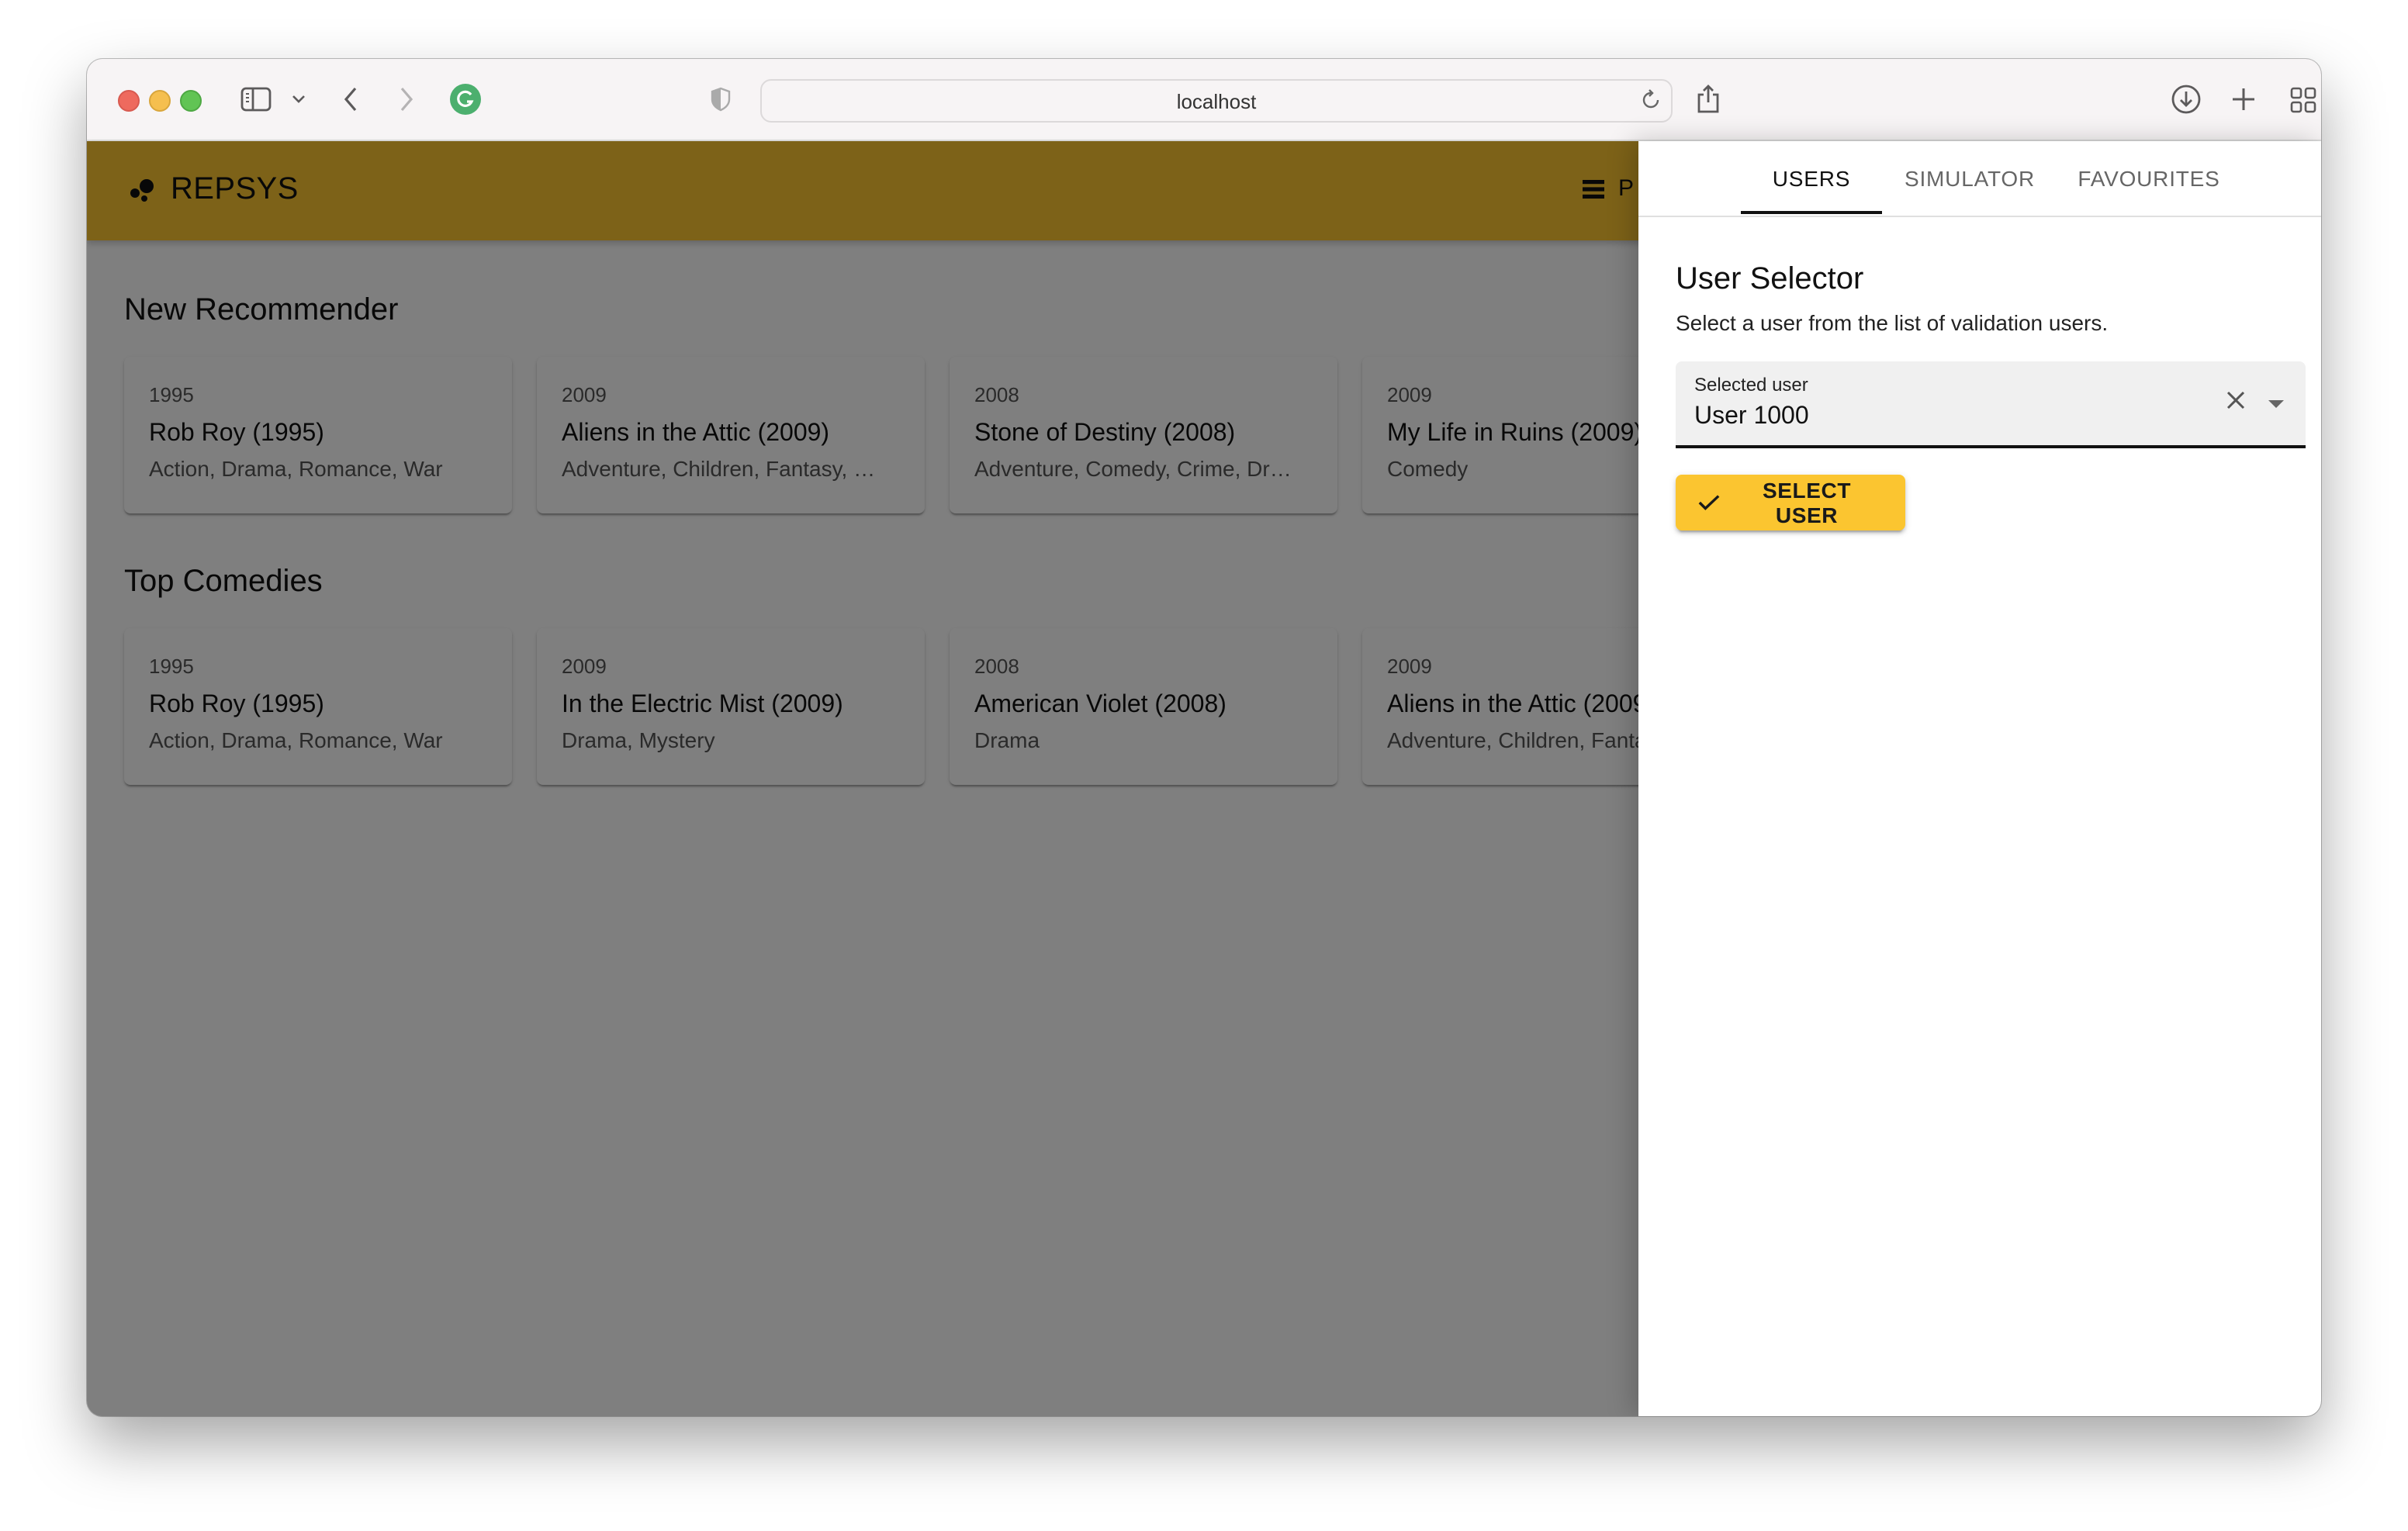  What do you see at coordinates (129, 101) in the screenshot?
I see `close-window-button` at bounding box center [129, 101].